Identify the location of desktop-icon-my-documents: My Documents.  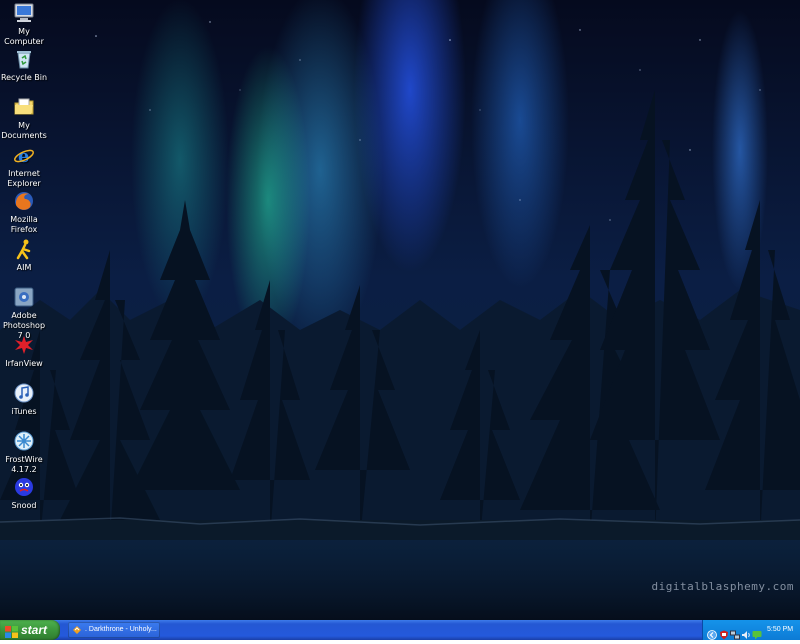
(24, 118).